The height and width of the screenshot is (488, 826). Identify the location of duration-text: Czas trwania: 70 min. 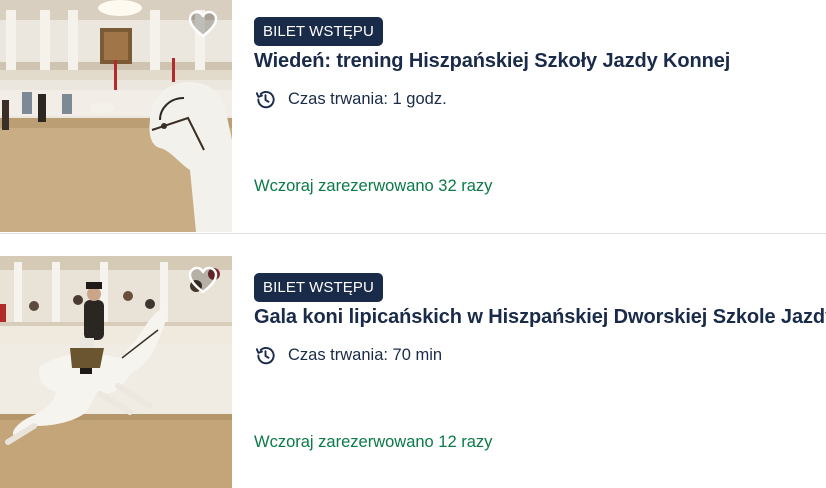
(365, 355).